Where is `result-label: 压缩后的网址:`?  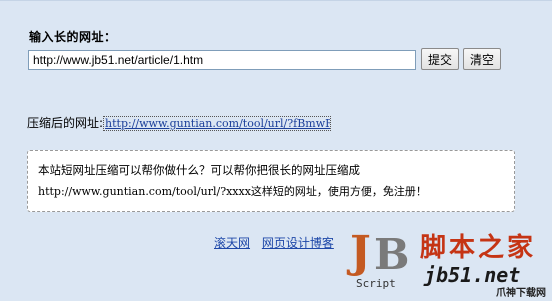
result-label: 压缩后的网址: is located at coordinates (65, 123).